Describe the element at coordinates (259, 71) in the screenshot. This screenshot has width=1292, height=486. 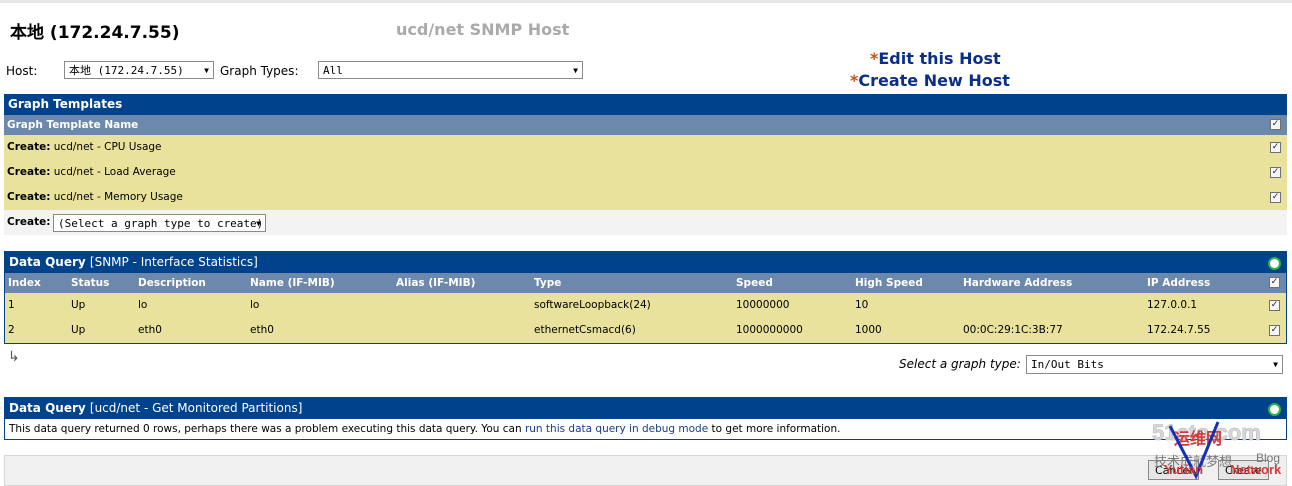
I see `graph-types-label: Graph Types:` at that location.